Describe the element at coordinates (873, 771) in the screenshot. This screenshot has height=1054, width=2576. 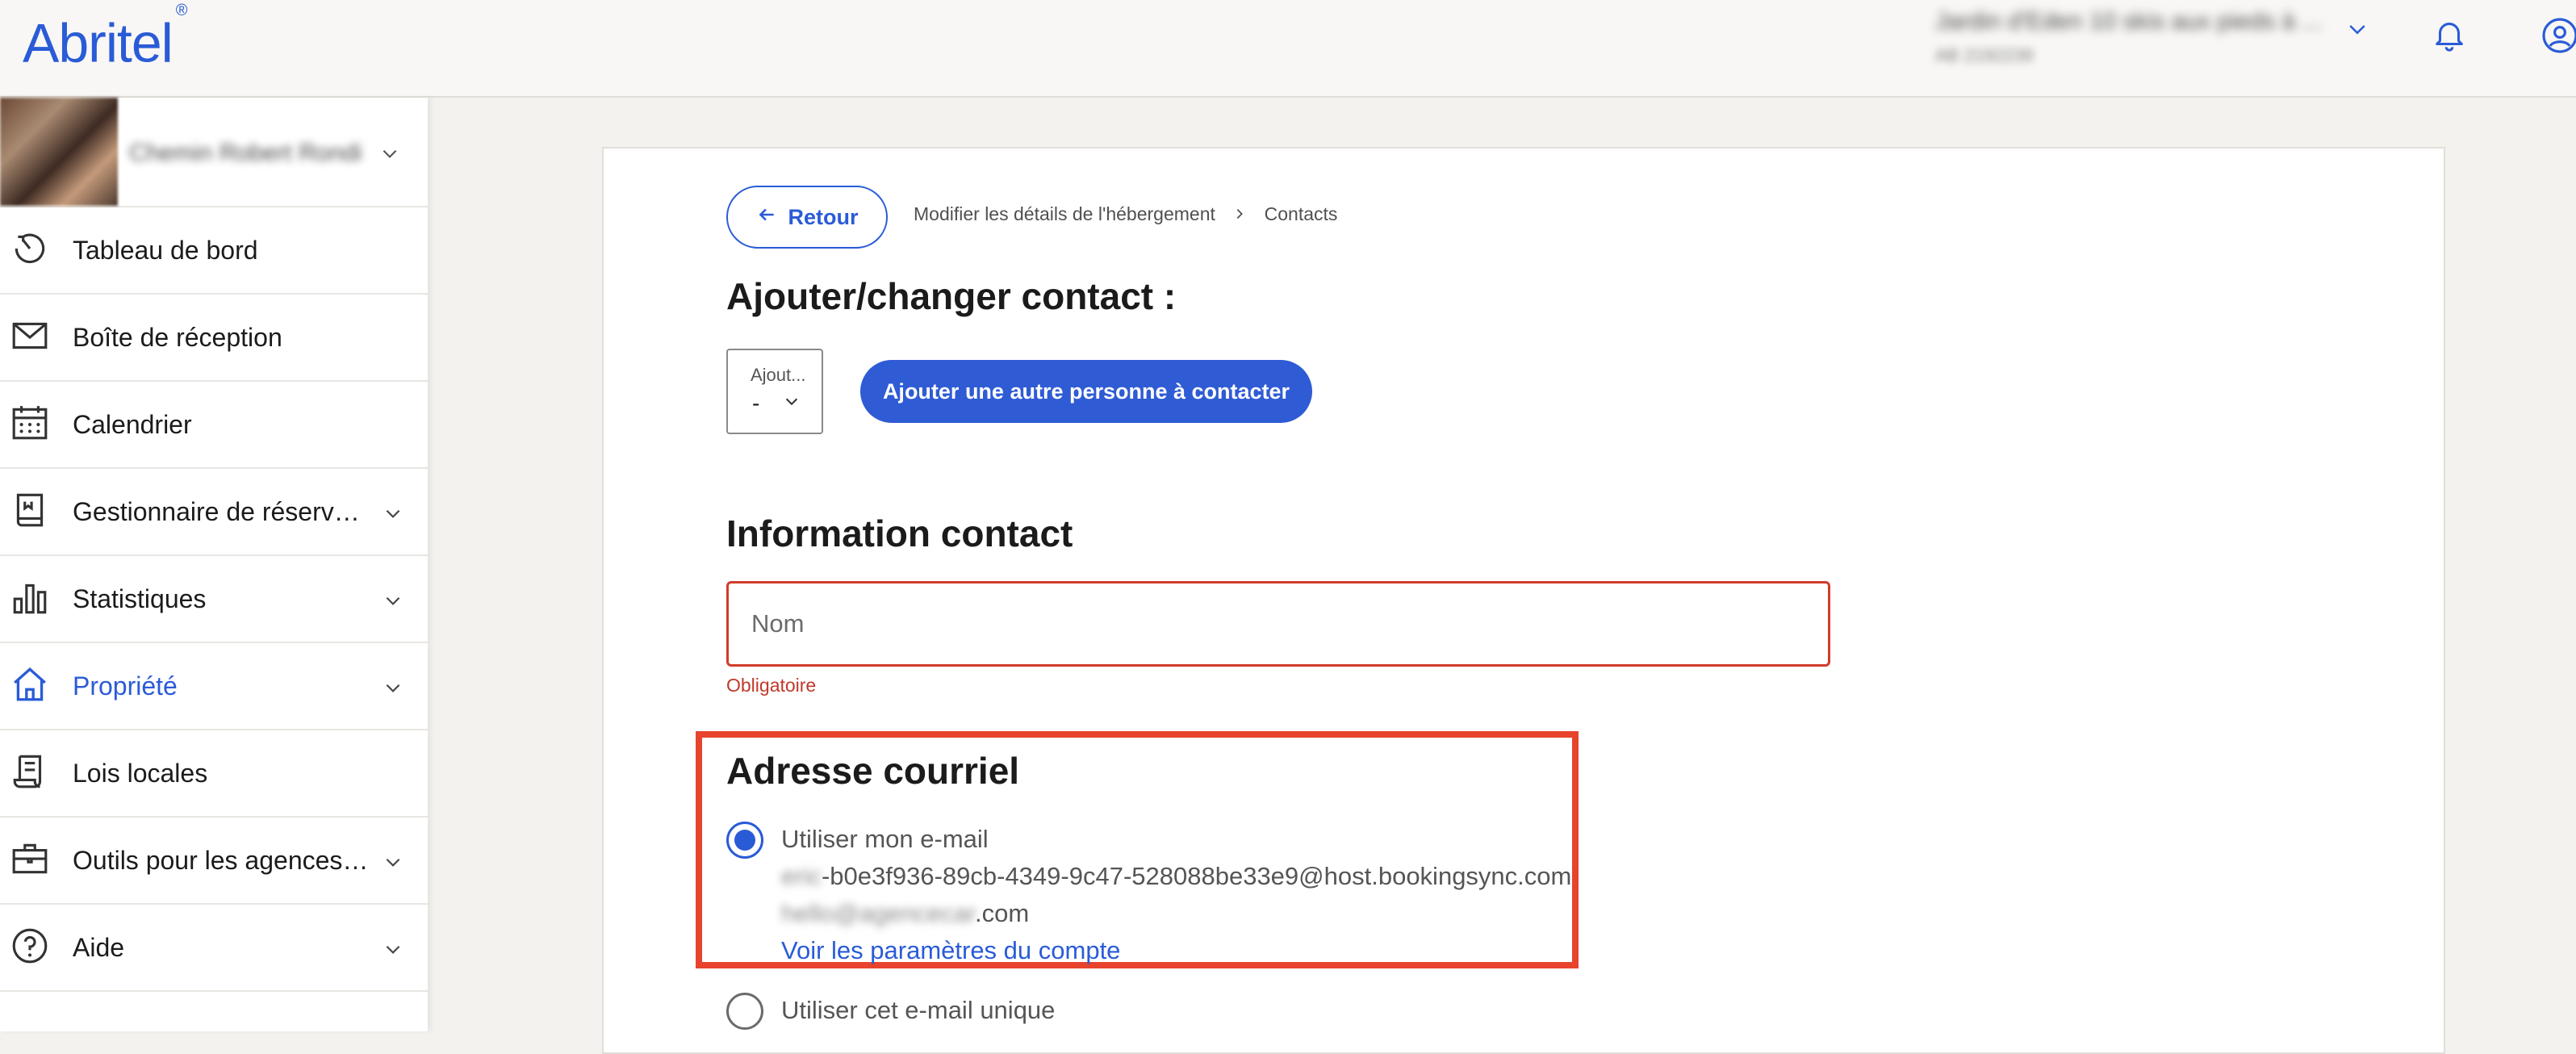
I see `email-heading: Adresse courriel` at that location.